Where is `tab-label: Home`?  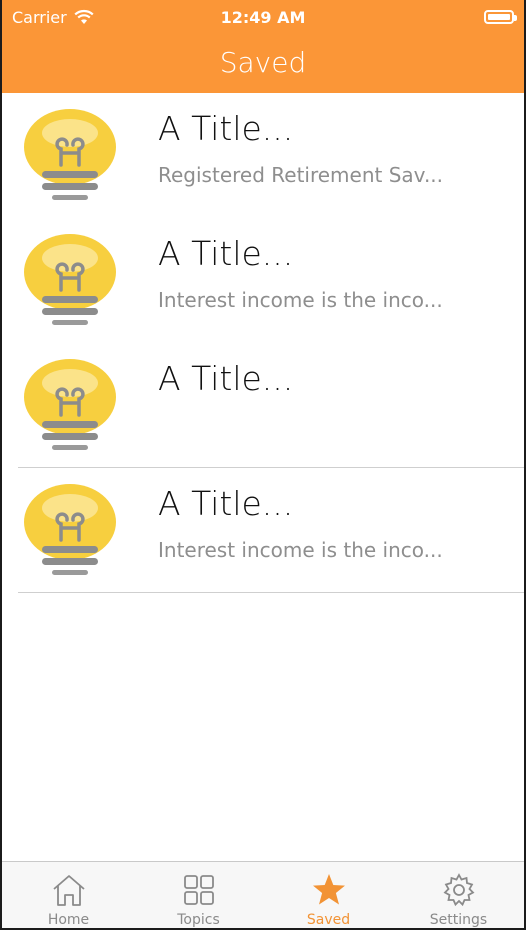
tab-label: Home is located at coordinates (68, 920).